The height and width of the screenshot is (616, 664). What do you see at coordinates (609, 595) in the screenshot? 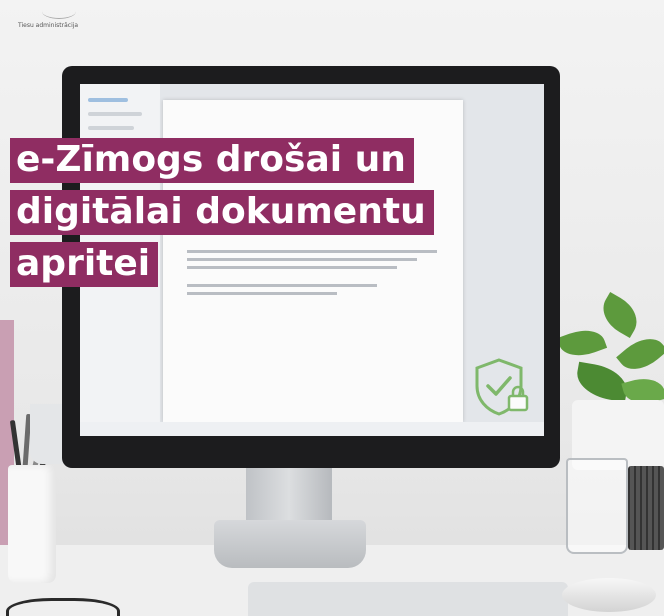
I see `mouse` at bounding box center [609, 595].